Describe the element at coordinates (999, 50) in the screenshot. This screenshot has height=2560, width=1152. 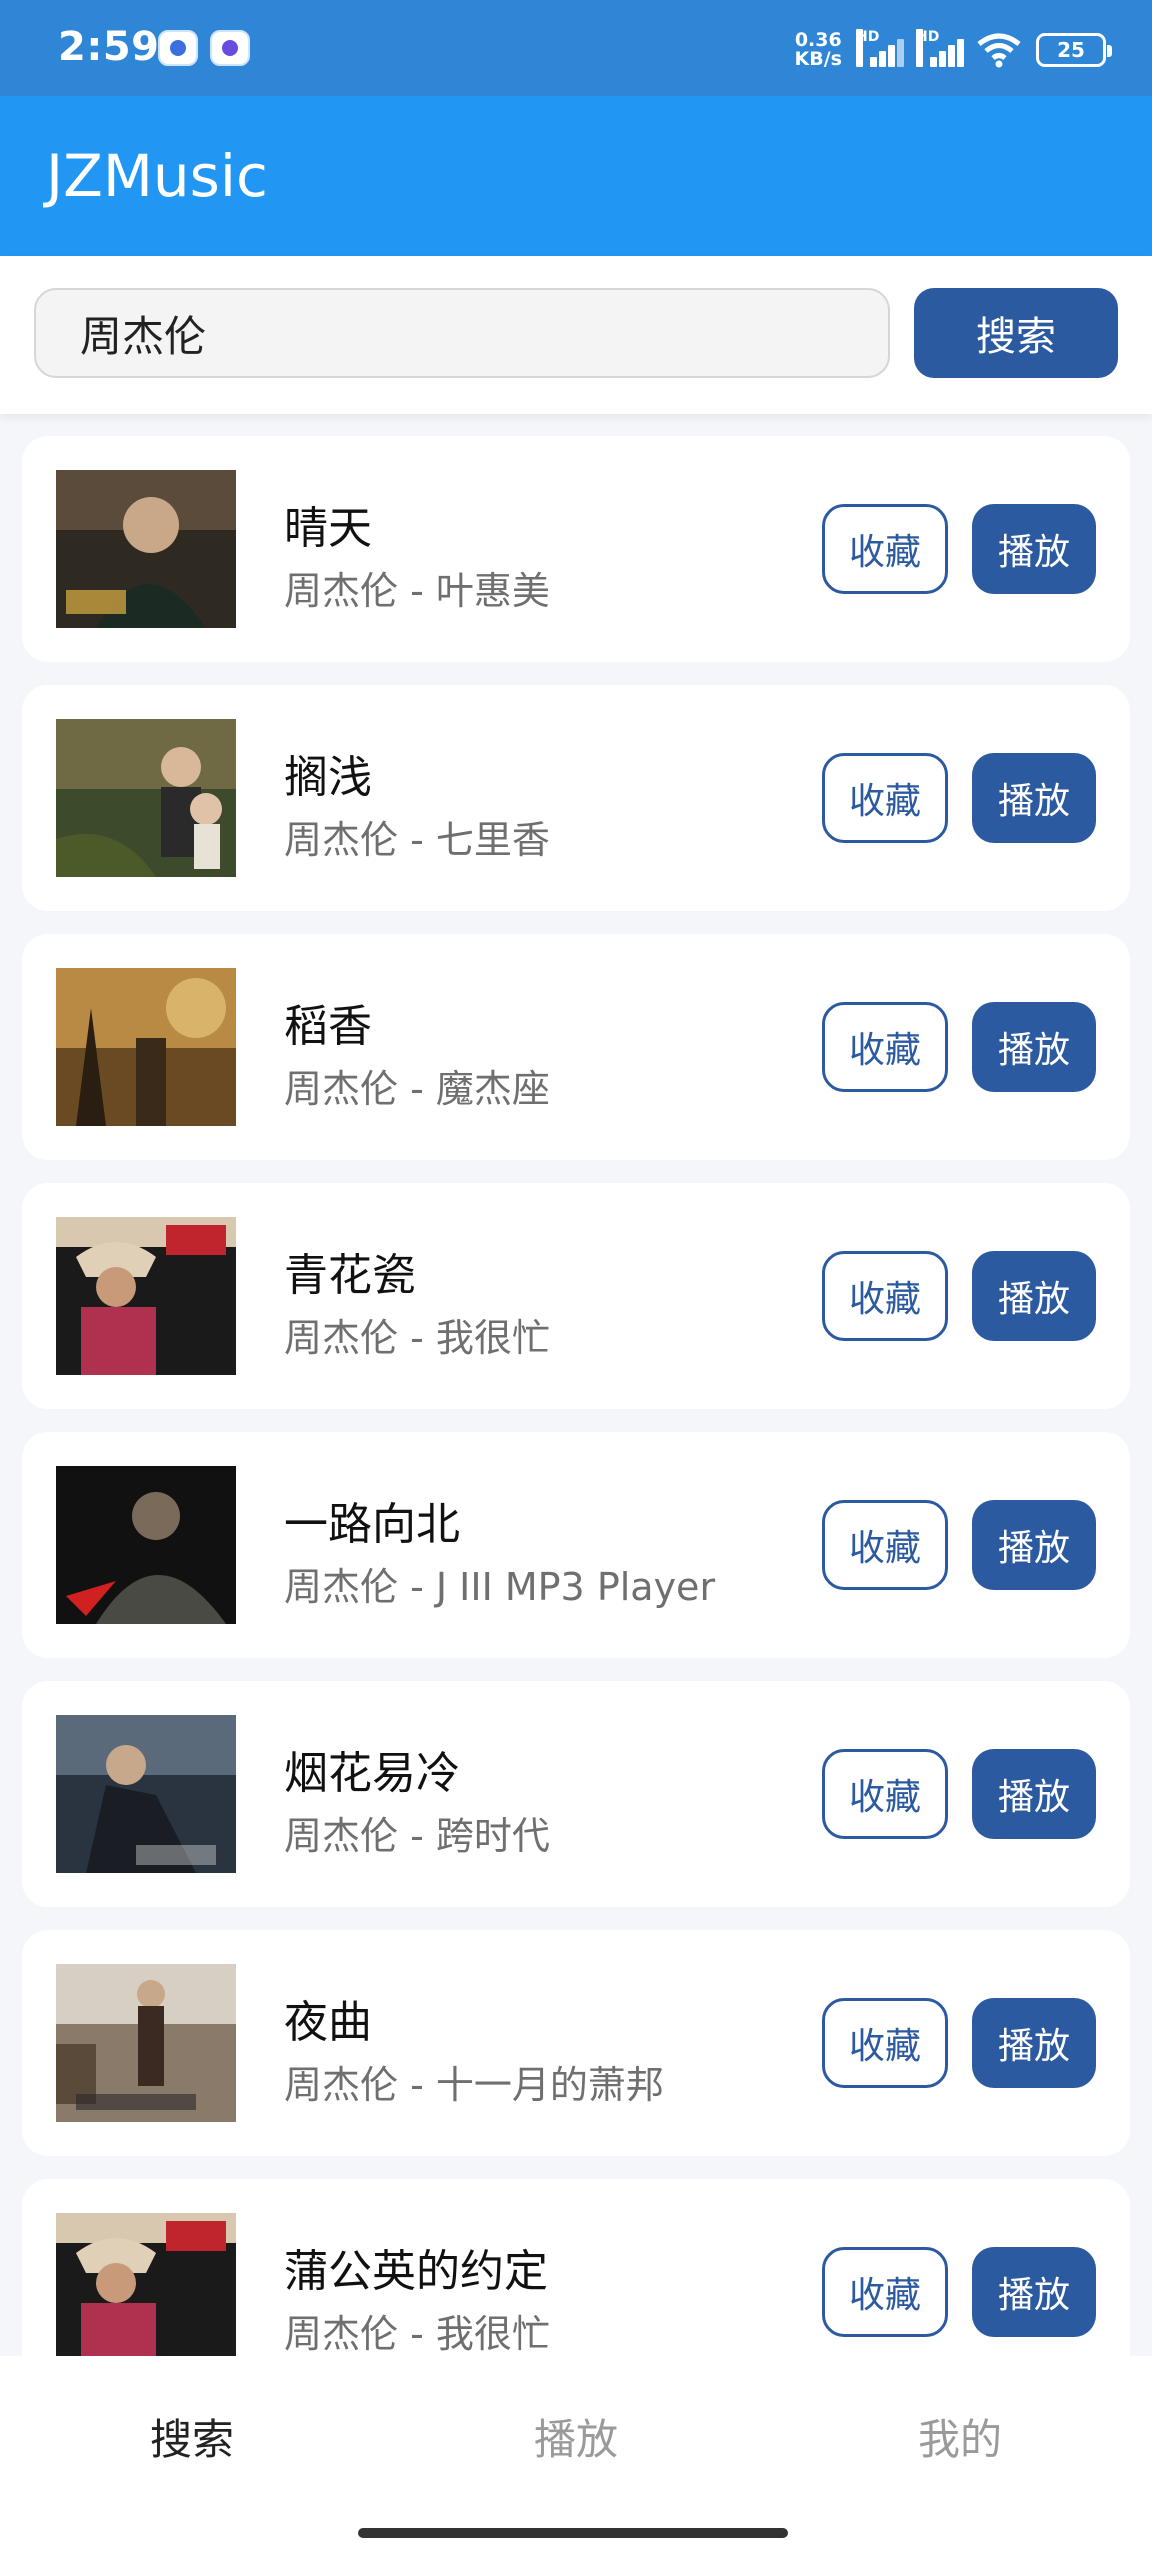
I see `wifi-icon` at that location.